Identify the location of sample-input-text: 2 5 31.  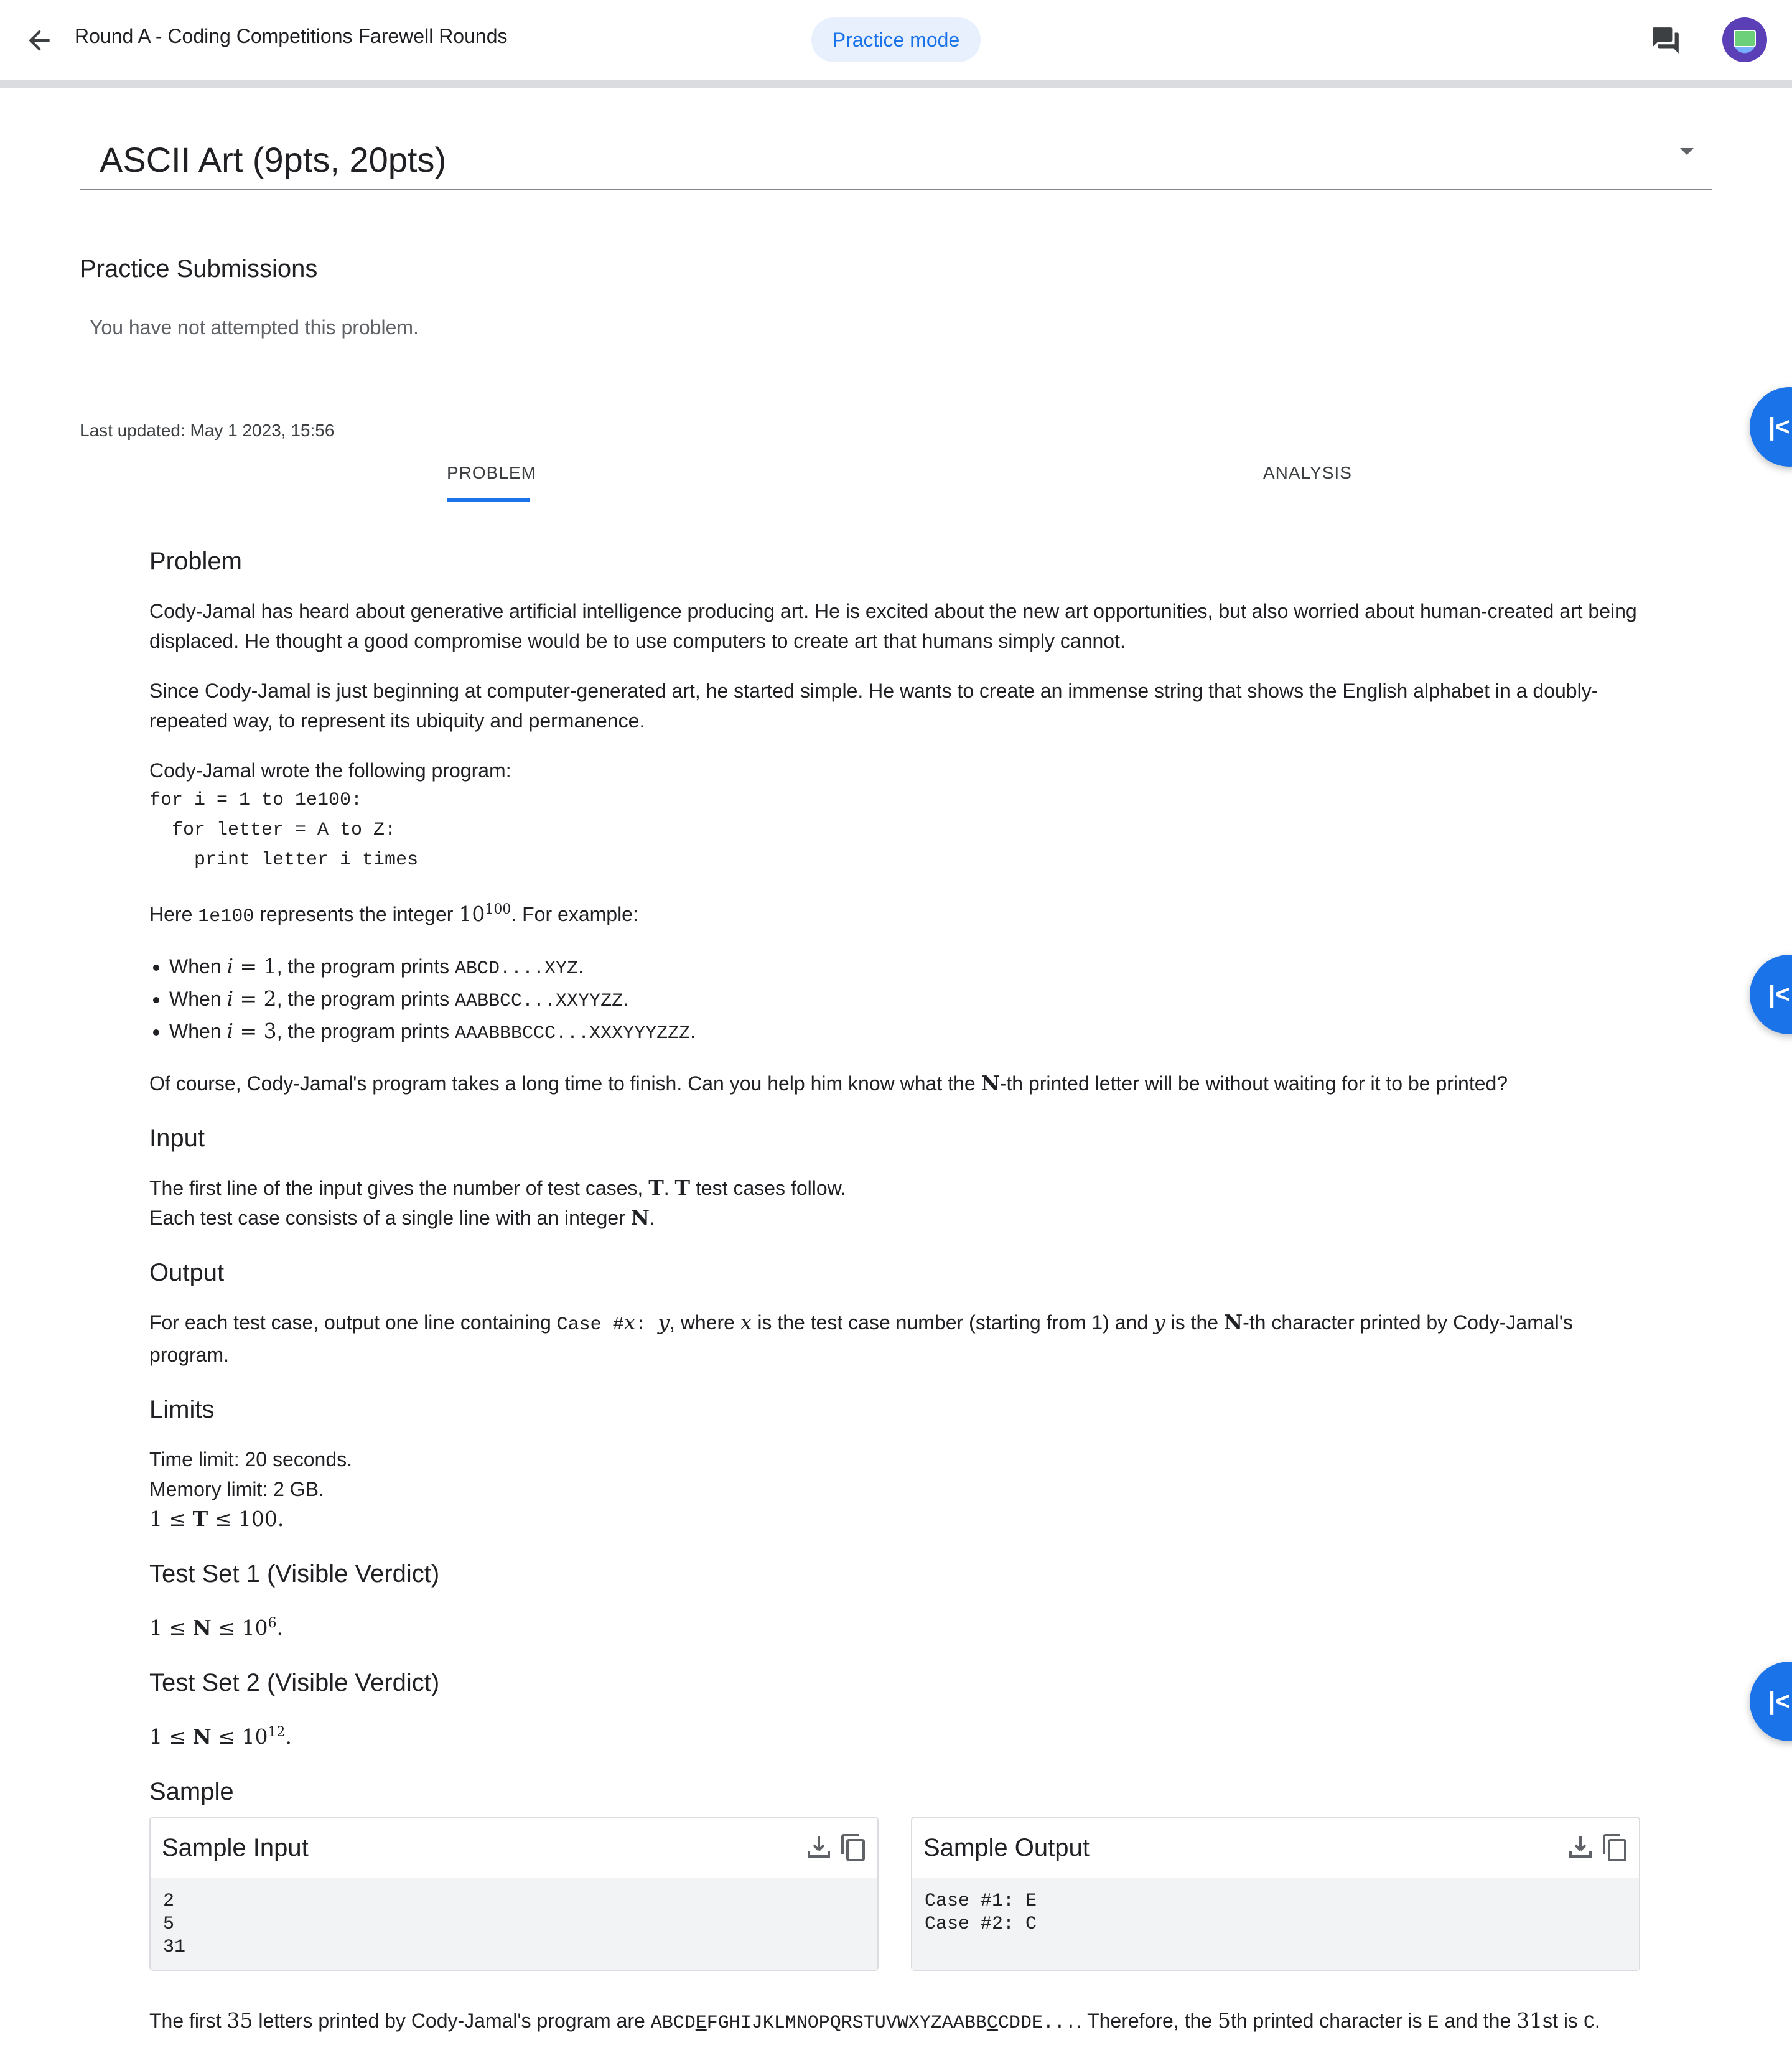
(514, 1924).